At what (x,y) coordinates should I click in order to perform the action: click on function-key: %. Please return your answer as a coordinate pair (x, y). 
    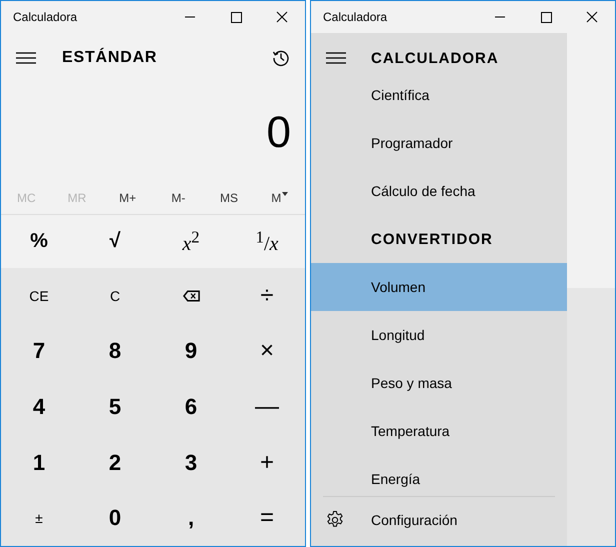
    Looking at the image, I should click on (39, 241).